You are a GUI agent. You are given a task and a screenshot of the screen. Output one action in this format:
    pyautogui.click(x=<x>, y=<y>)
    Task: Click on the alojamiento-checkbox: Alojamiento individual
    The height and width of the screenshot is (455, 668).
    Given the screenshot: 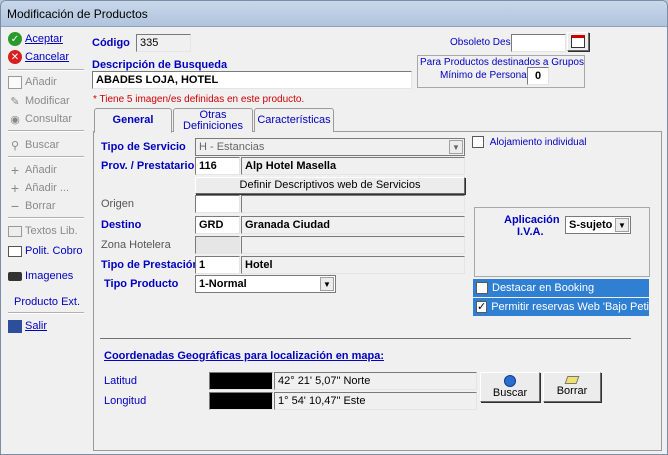 What is the action you would take?
    pyautogui.click(x=529, y=142)
    